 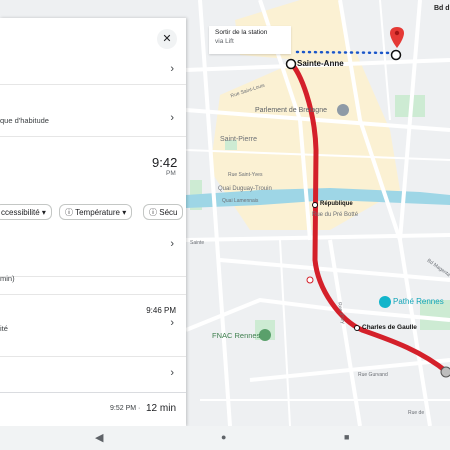 I want to click on chip-security: ⓘ Sécu, so click(x=163, y=212).